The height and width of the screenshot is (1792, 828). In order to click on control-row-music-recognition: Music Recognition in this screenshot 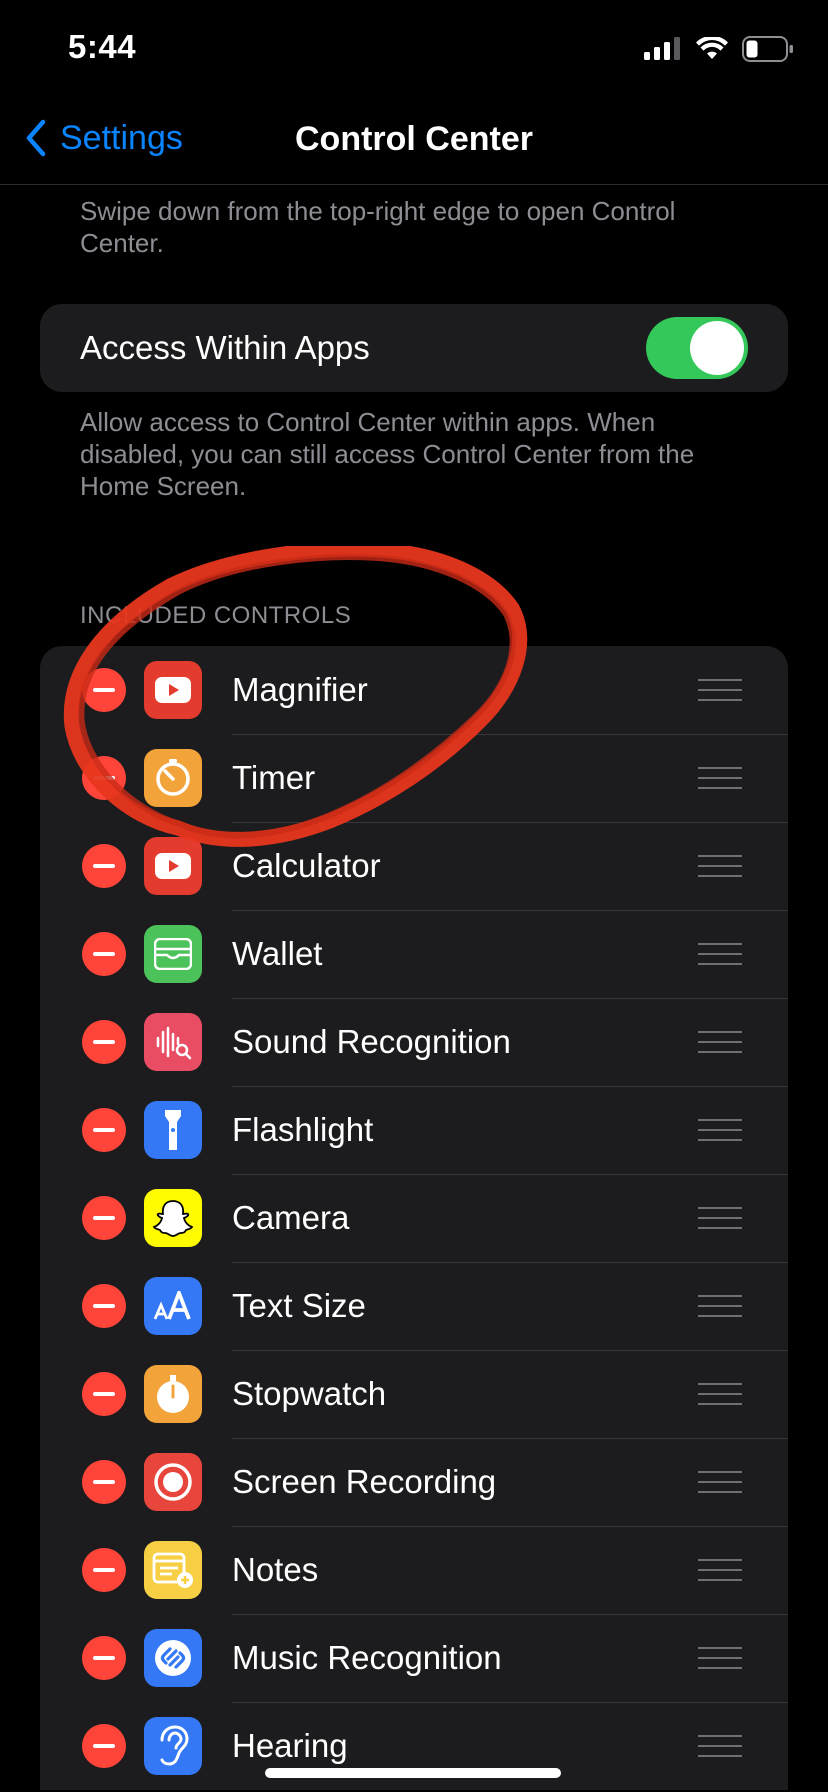, I will do `click(414, 1658)`.